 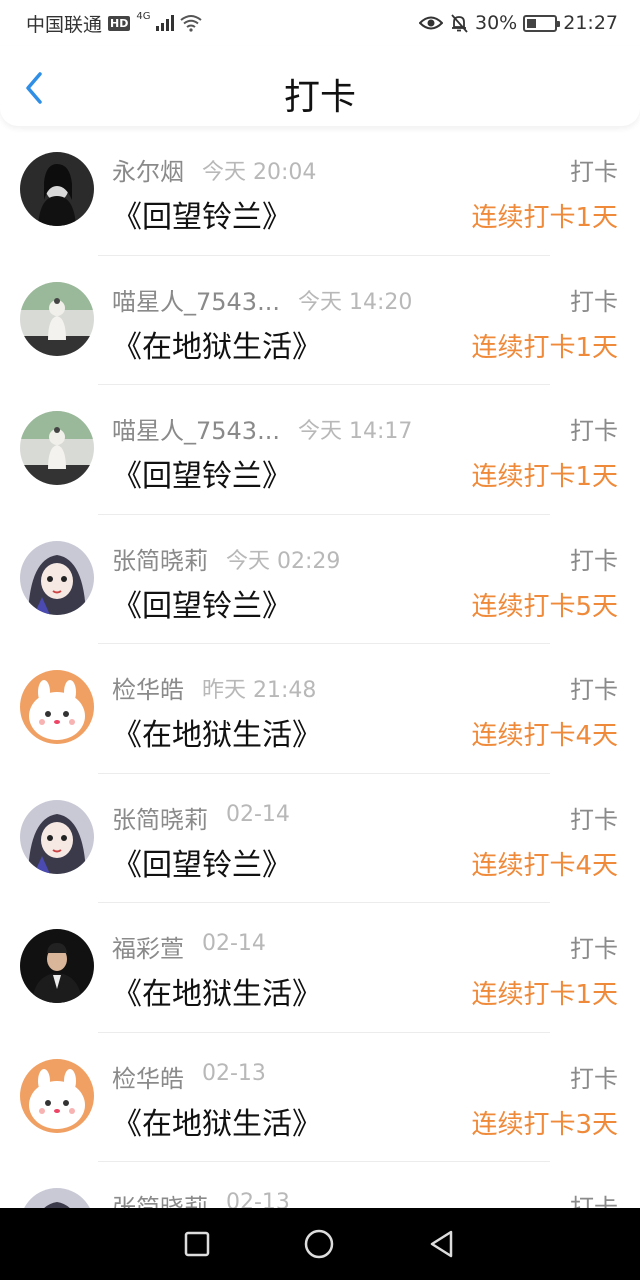 What do you see at coordinates (590, 23) in the screenshot?
I see `clock: 21:27` at bounding box center [590, 23].